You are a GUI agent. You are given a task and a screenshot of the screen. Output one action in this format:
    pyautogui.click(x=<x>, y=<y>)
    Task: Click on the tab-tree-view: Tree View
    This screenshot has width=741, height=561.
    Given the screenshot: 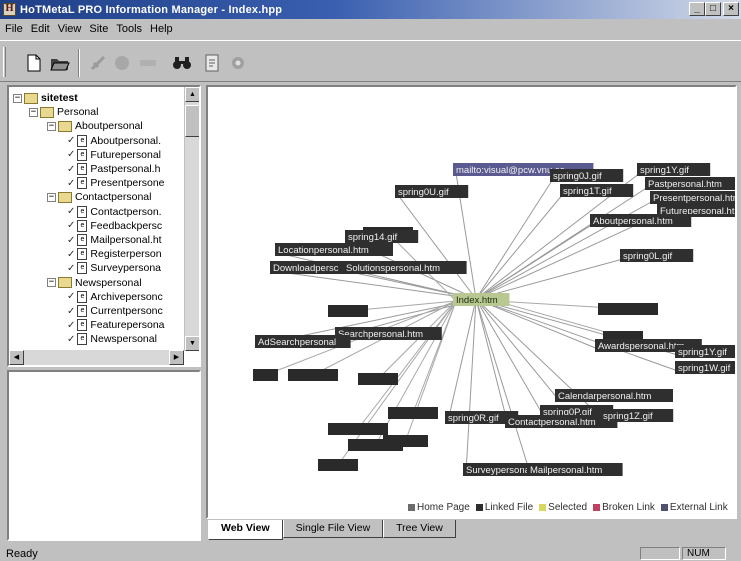 What is the action you would take?
    pyautogui.click(x=419, y=529)
    